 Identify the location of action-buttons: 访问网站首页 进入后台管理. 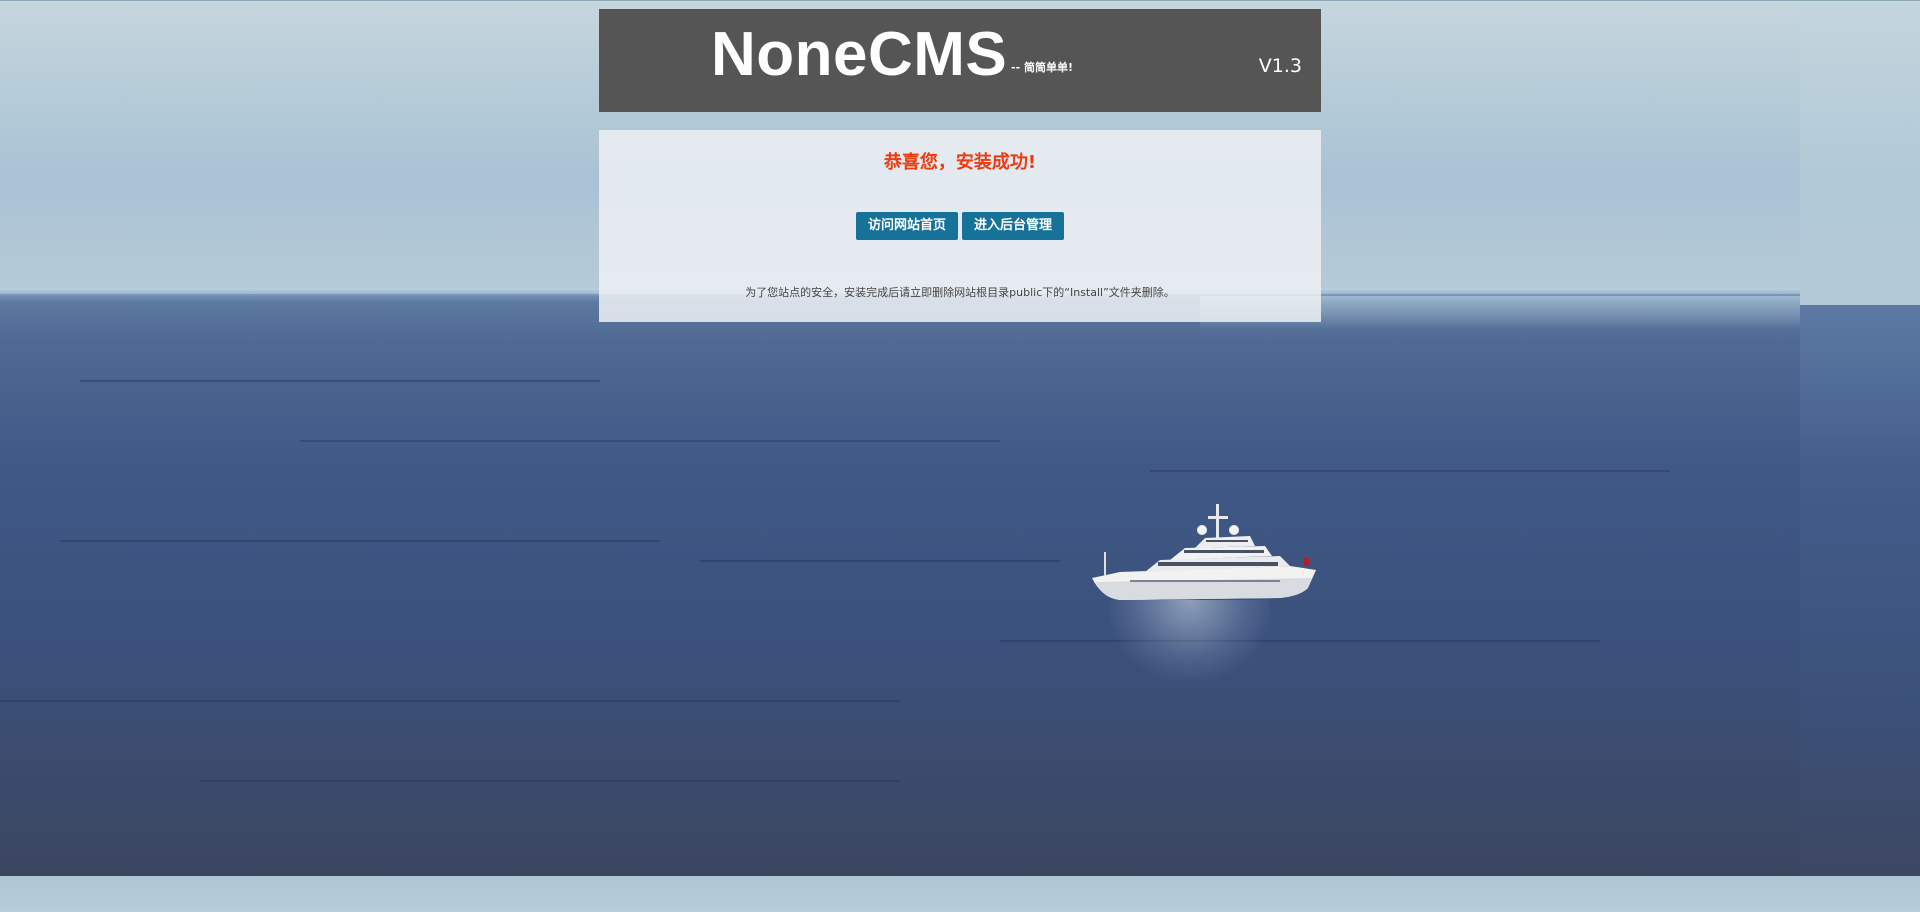
(960, 226).